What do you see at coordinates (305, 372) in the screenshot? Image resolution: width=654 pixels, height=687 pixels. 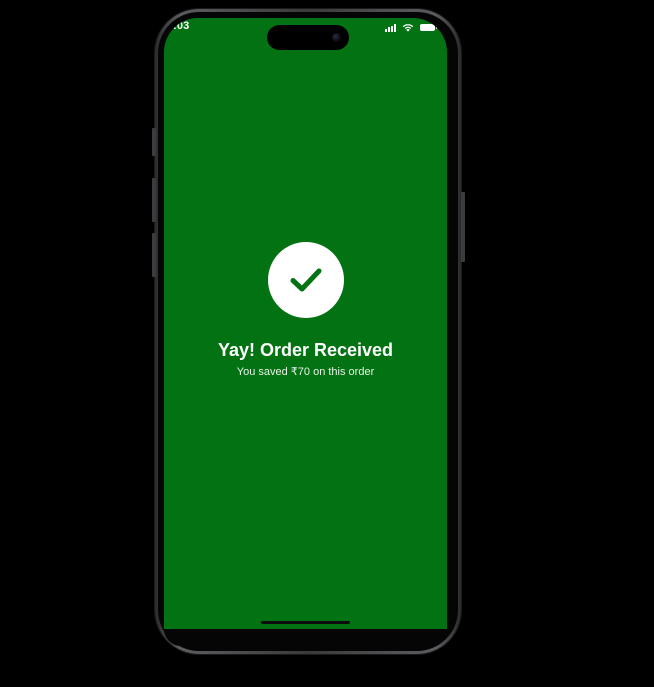 I see `savings-message: You saved ₹70 on this order` at bounding box center [305, 372].